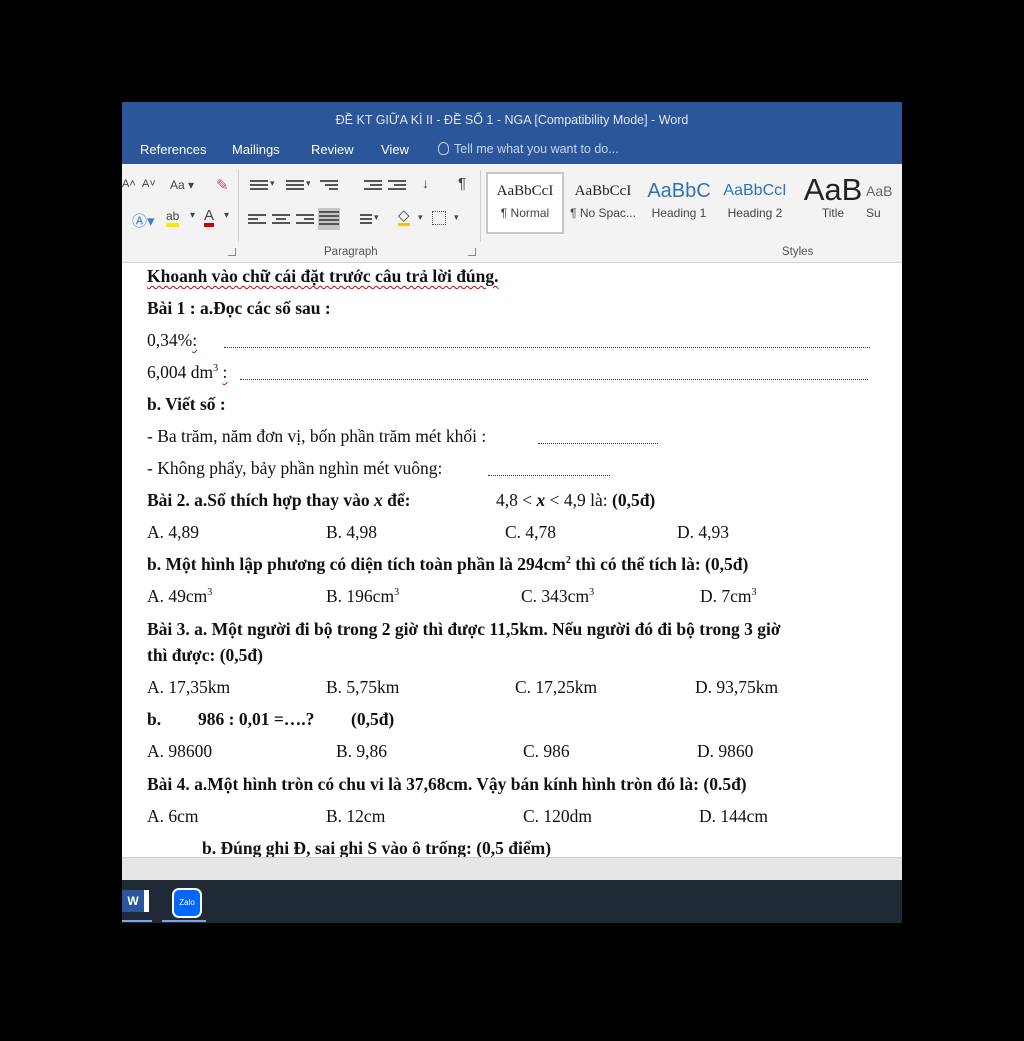 The image size is (1024, 1041). I want to click on answer-dotted-line, so click(554, 379).